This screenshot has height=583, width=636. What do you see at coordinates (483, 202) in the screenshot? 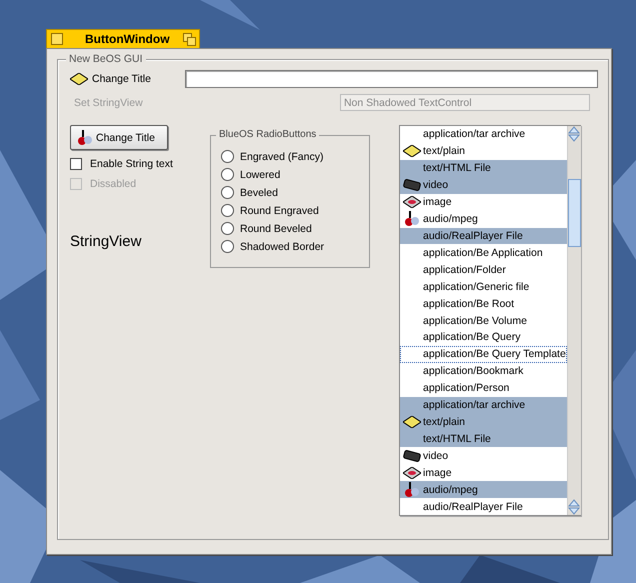
I see `list-item: image` at bounding box center [483, 202].